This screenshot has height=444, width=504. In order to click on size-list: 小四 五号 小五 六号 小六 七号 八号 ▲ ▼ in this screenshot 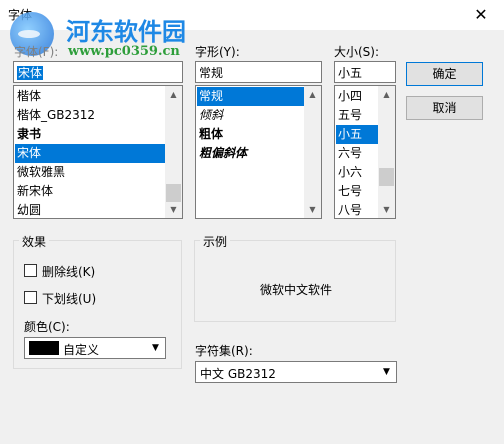, I will do `click(365, 152)`.